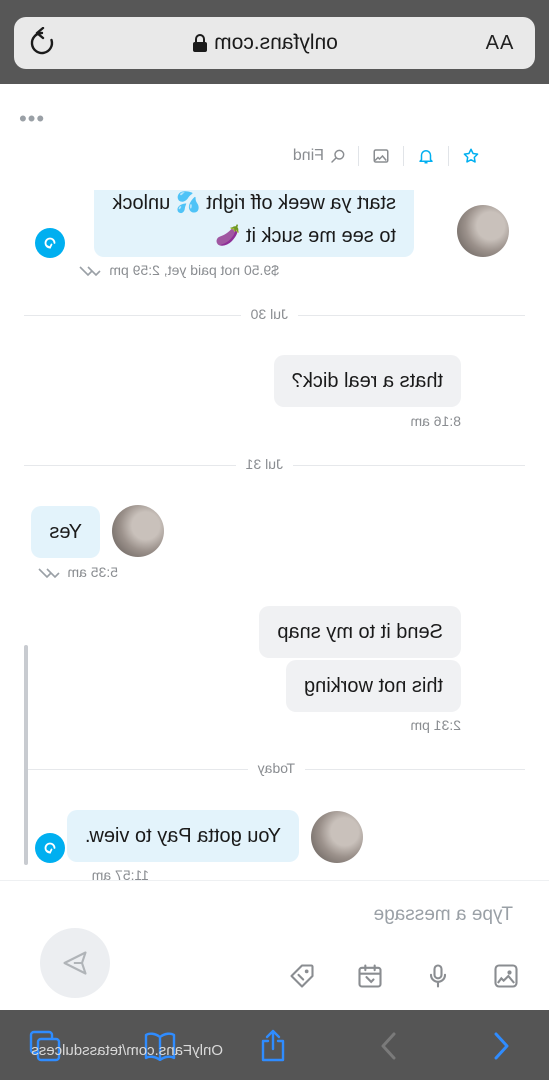  What do you see at coordinates (276, 768) in the screenshot?
I see `date-label: Today` at bounding box center [276, 768].